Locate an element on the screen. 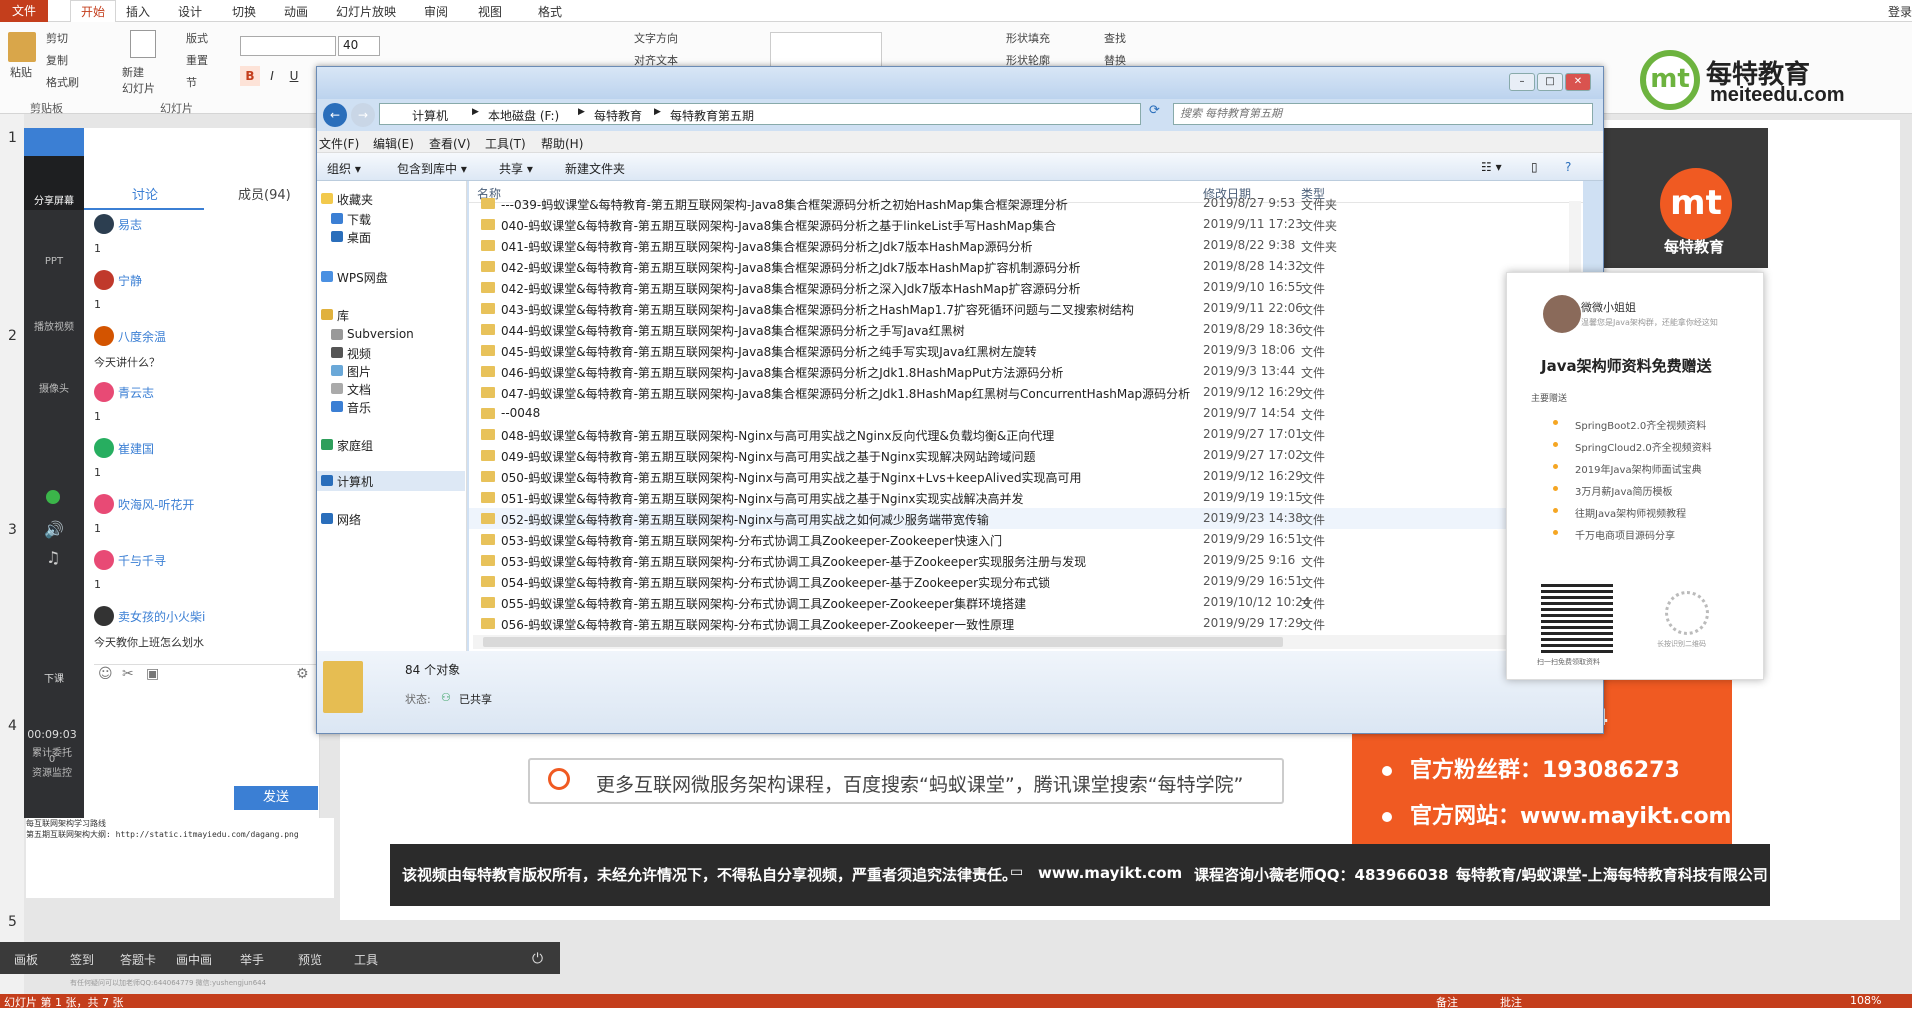 This screenshot has height=1010, width=1912. image-icon: ▣ is located at coordinates (152, 674).